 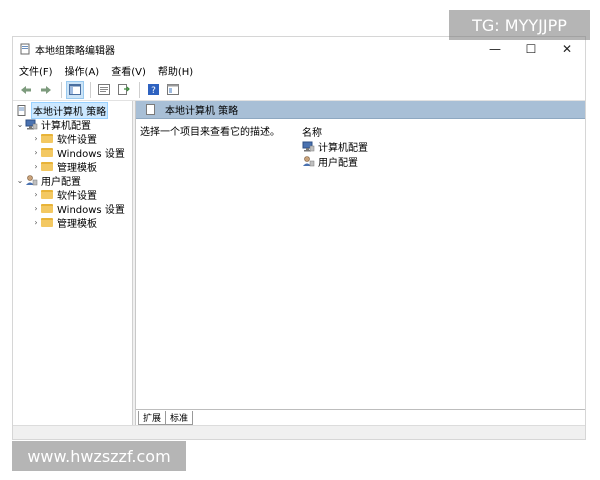 I want to click on close-button: ✕, so click(x=567, y=49).